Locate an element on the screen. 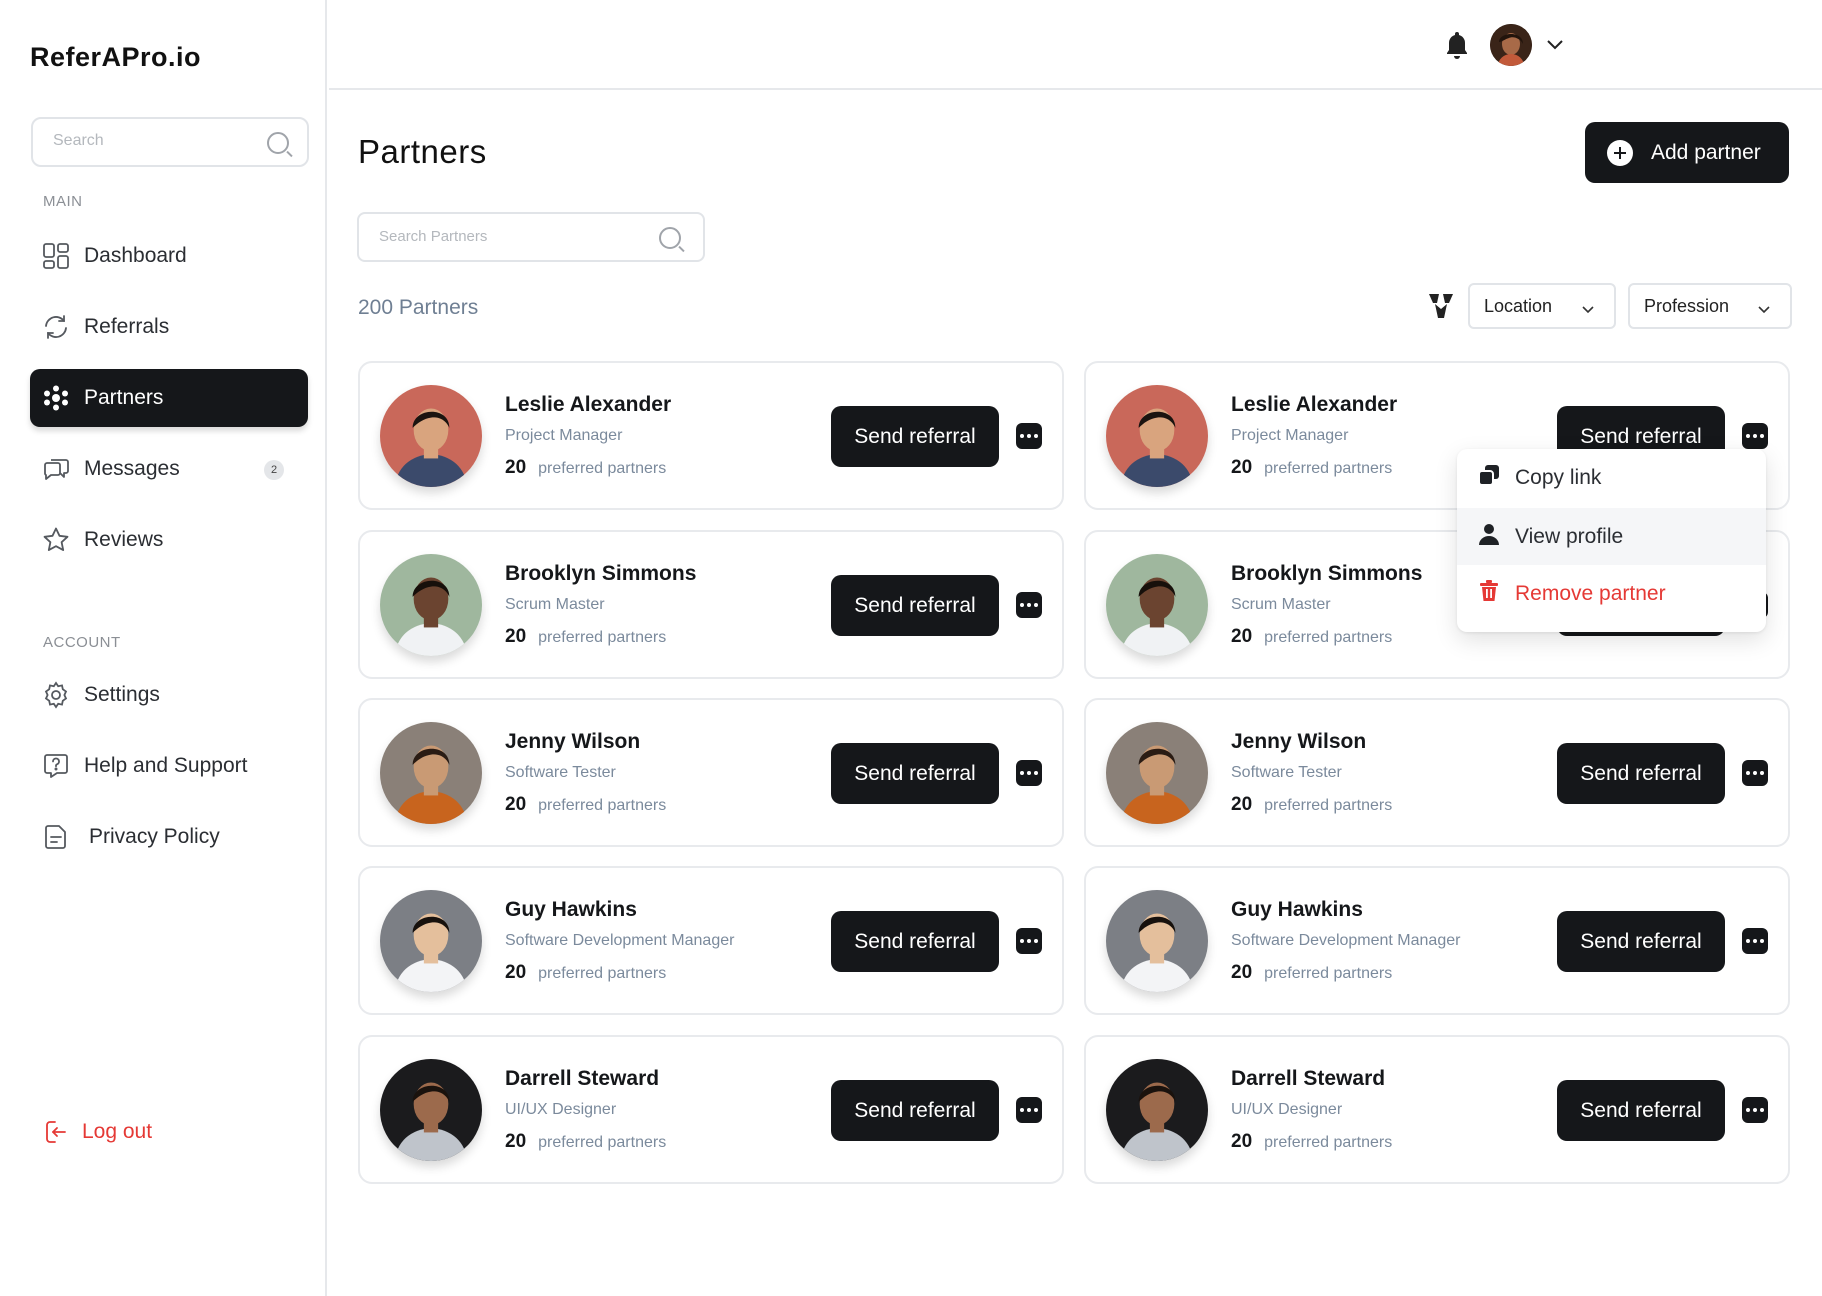 Image resolution: width=1822 pixels, height=1296 pixels. user-icon is located at coordinates (1489, 536).